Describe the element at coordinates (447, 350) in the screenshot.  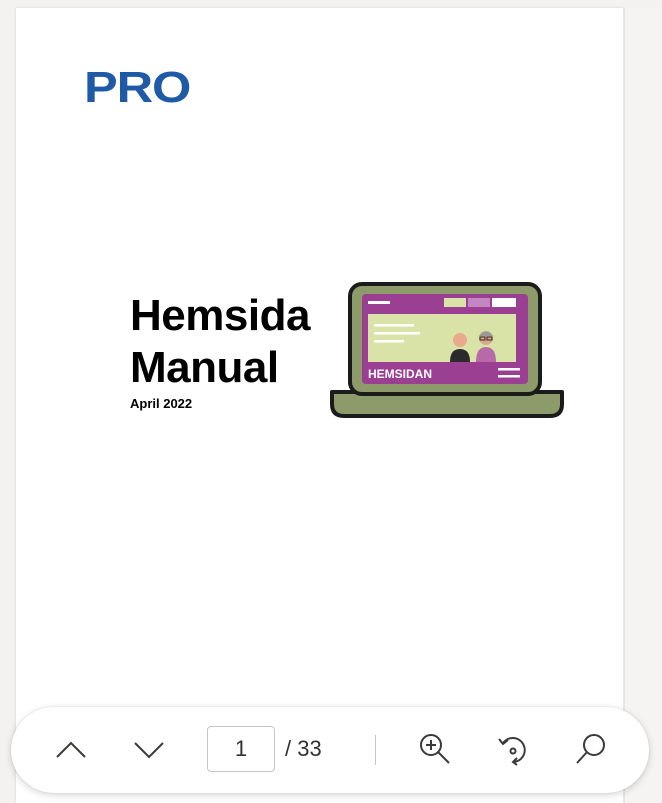
I see `laptop-illustration: HEMSIDAN` at that location.